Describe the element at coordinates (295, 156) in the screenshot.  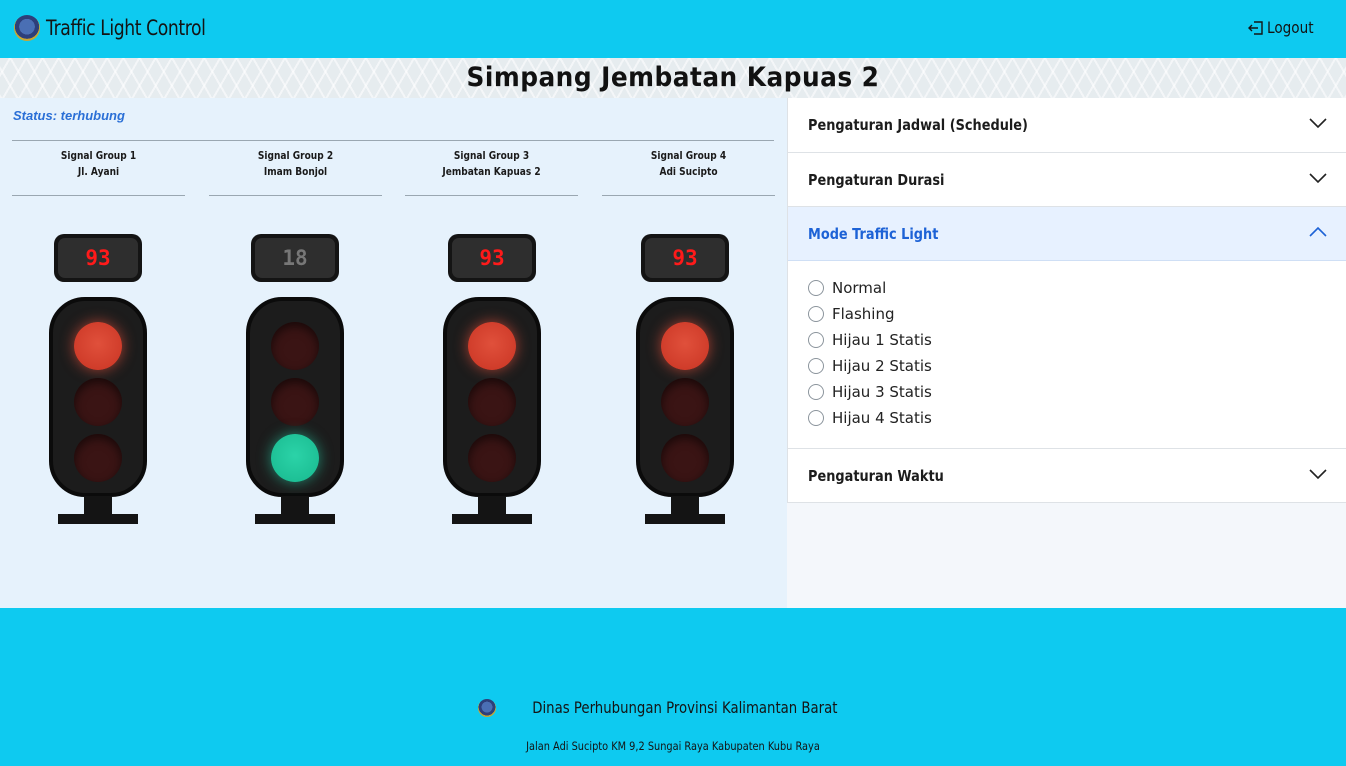
I see `signal-group-name: Signal Group 2` at that location.